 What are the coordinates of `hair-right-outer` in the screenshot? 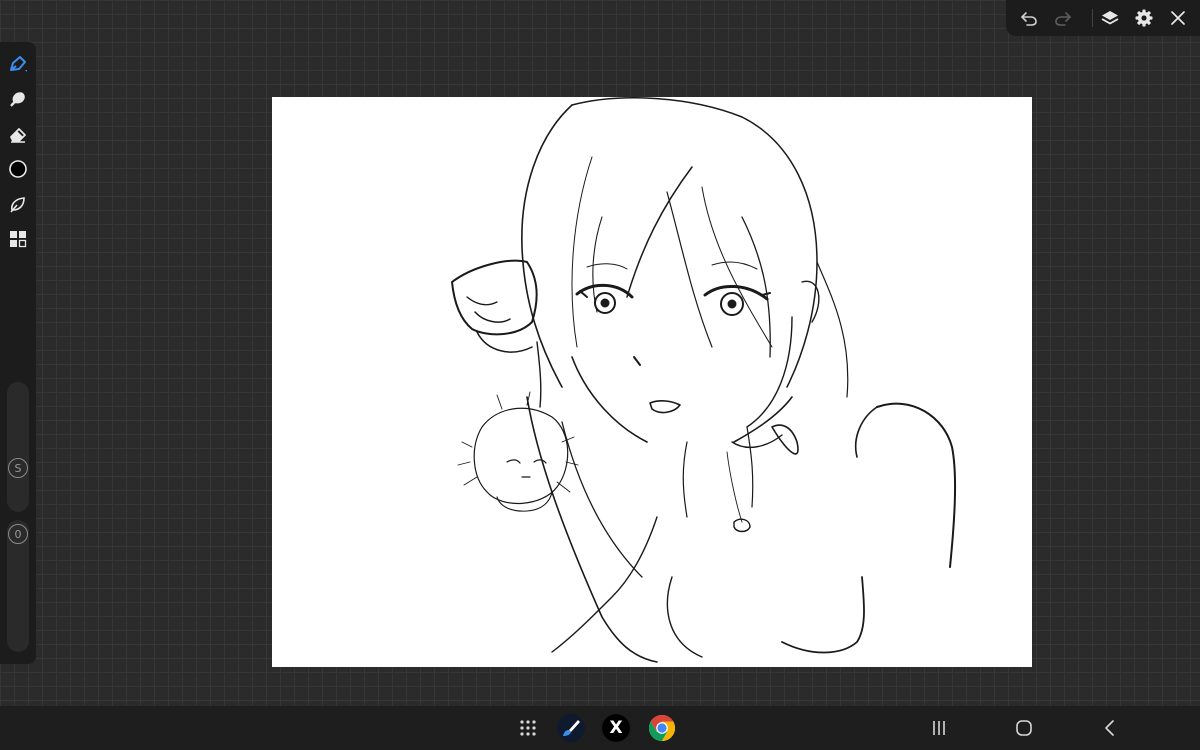 It's located at (832, 329).